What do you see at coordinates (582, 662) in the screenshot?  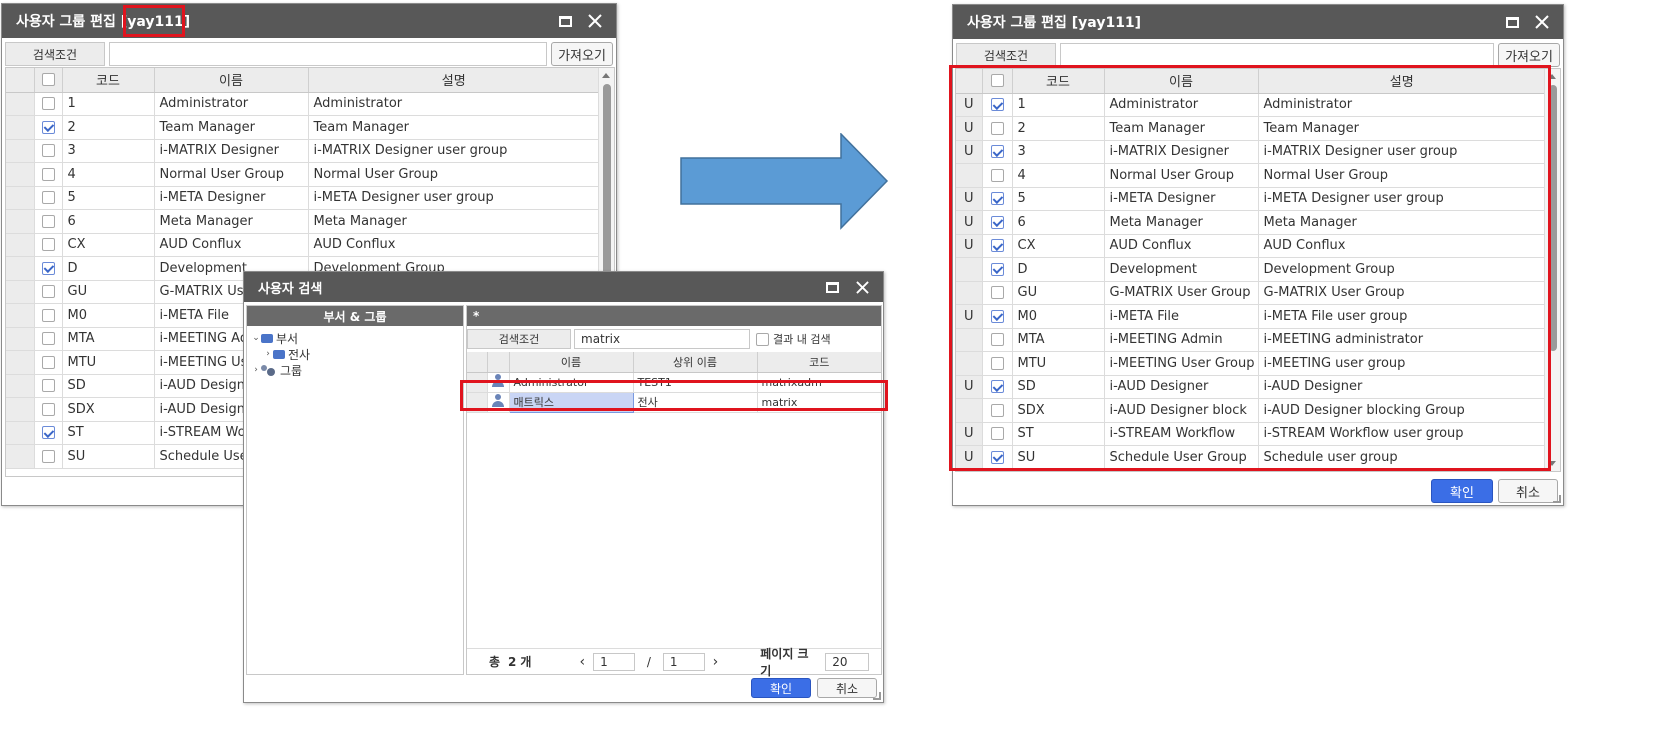 I see `prev-page-icon: ‹` at bounding box center [582, 662].